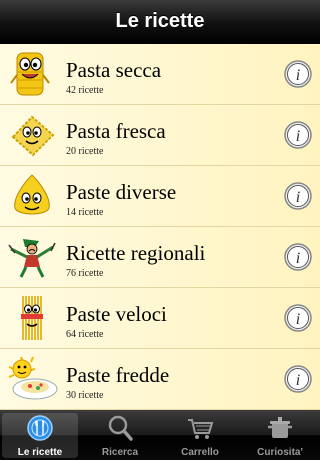  I want to click on navigation-bar: Le ricette, so click(160, 22).